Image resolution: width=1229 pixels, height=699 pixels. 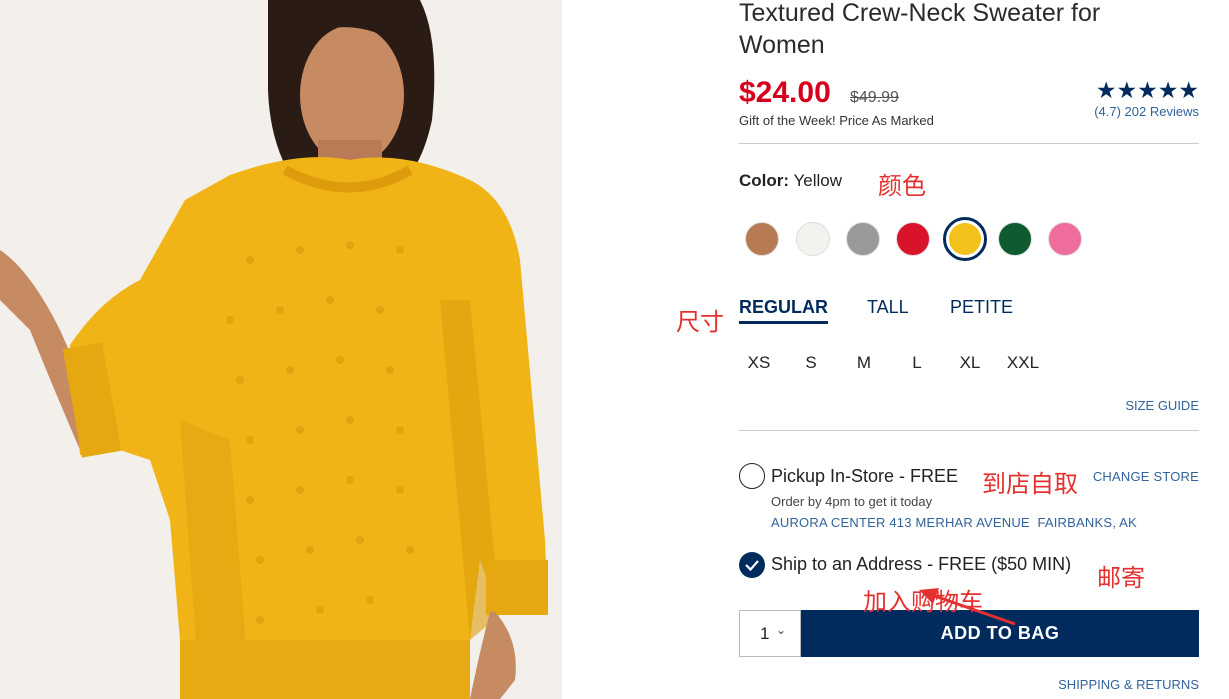 I want to click on size-option-xxl: XXL, so click(x=1023, y=363).